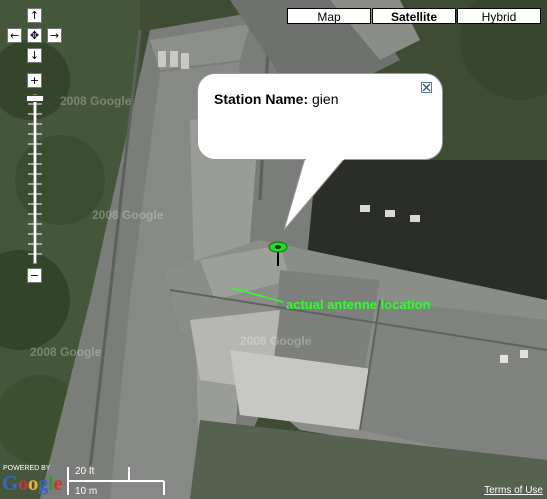  What do you see at coordinates (278, 253) in the screenshot?
I see `station-marker` at bounding box center [278, 253].